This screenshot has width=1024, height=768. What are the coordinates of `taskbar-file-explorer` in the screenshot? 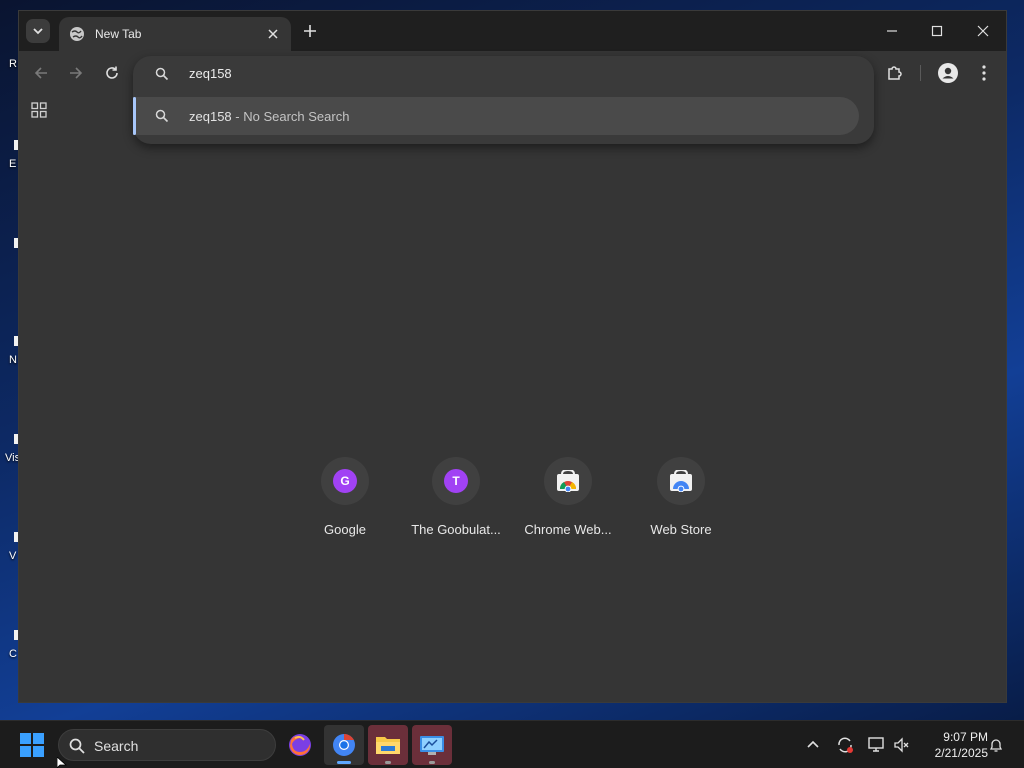 It's located at (388, 745).